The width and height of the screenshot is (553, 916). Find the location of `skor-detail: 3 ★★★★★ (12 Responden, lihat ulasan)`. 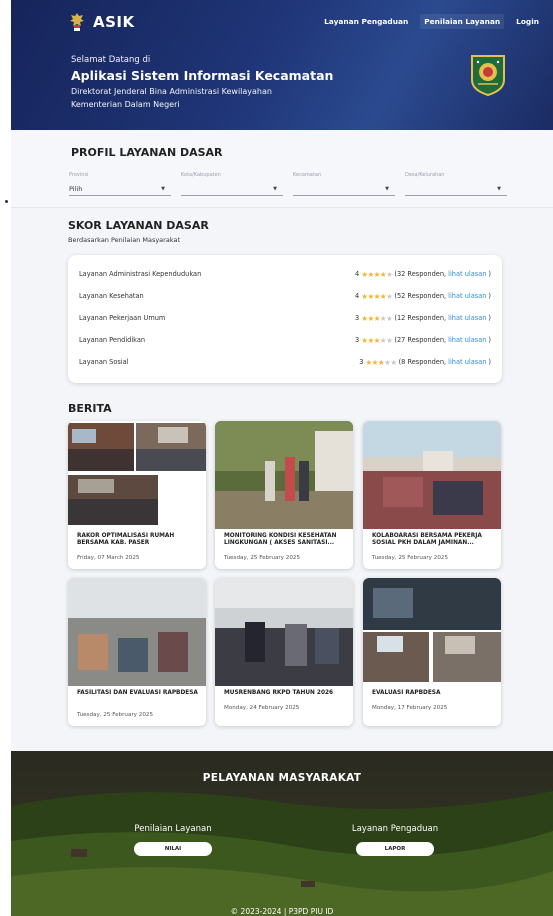

skor-detail: 3 ★★★★★ (12 Responden, lihat ulasan) is located at coordinates (423, 318).